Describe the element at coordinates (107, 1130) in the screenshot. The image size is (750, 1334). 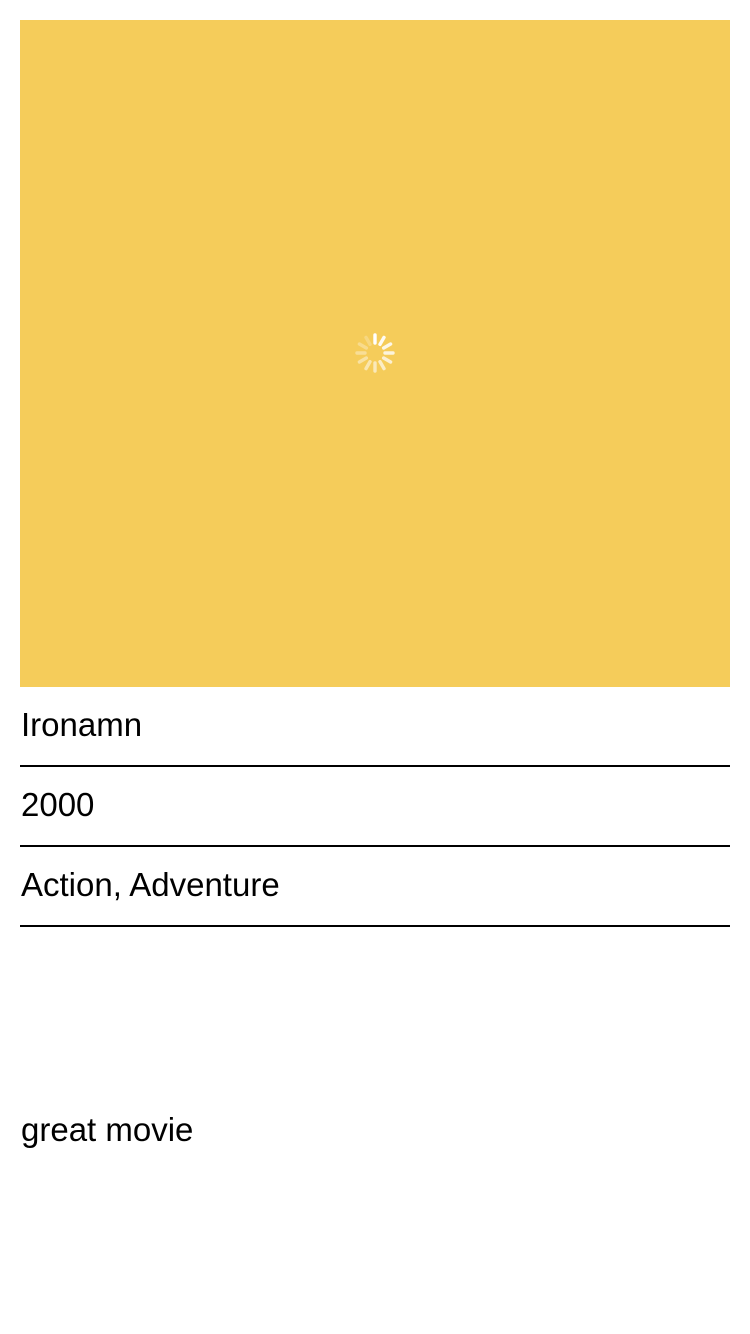
I see `movie-review-text: great movie` at that location.